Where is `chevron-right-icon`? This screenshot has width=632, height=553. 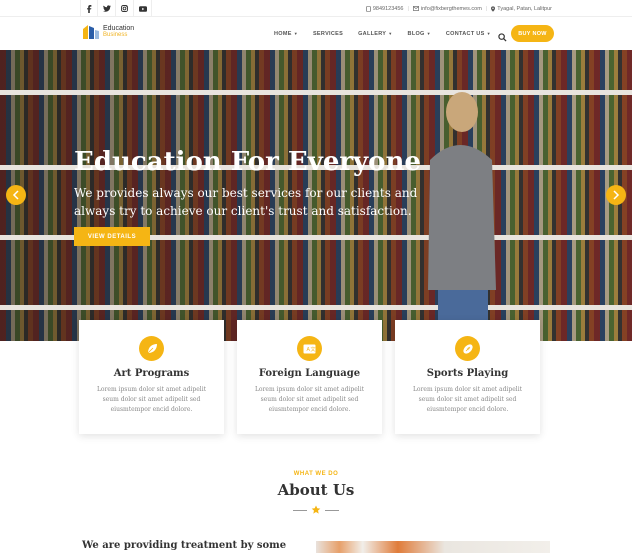
chevron-right-icon is located at coordinates (616, 195).